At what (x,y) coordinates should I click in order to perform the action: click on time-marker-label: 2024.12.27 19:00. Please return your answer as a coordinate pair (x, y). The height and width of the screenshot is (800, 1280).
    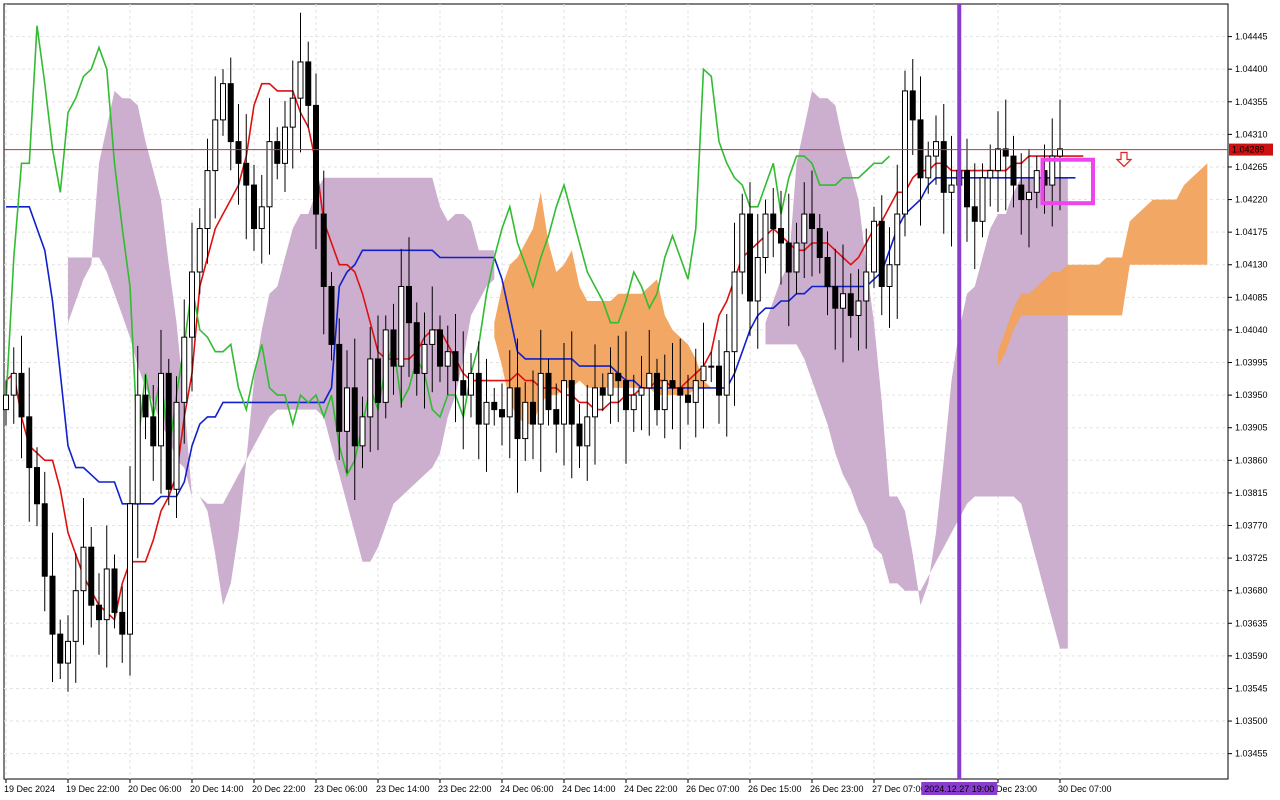
    Looking at the image, I should click on (959, 789).